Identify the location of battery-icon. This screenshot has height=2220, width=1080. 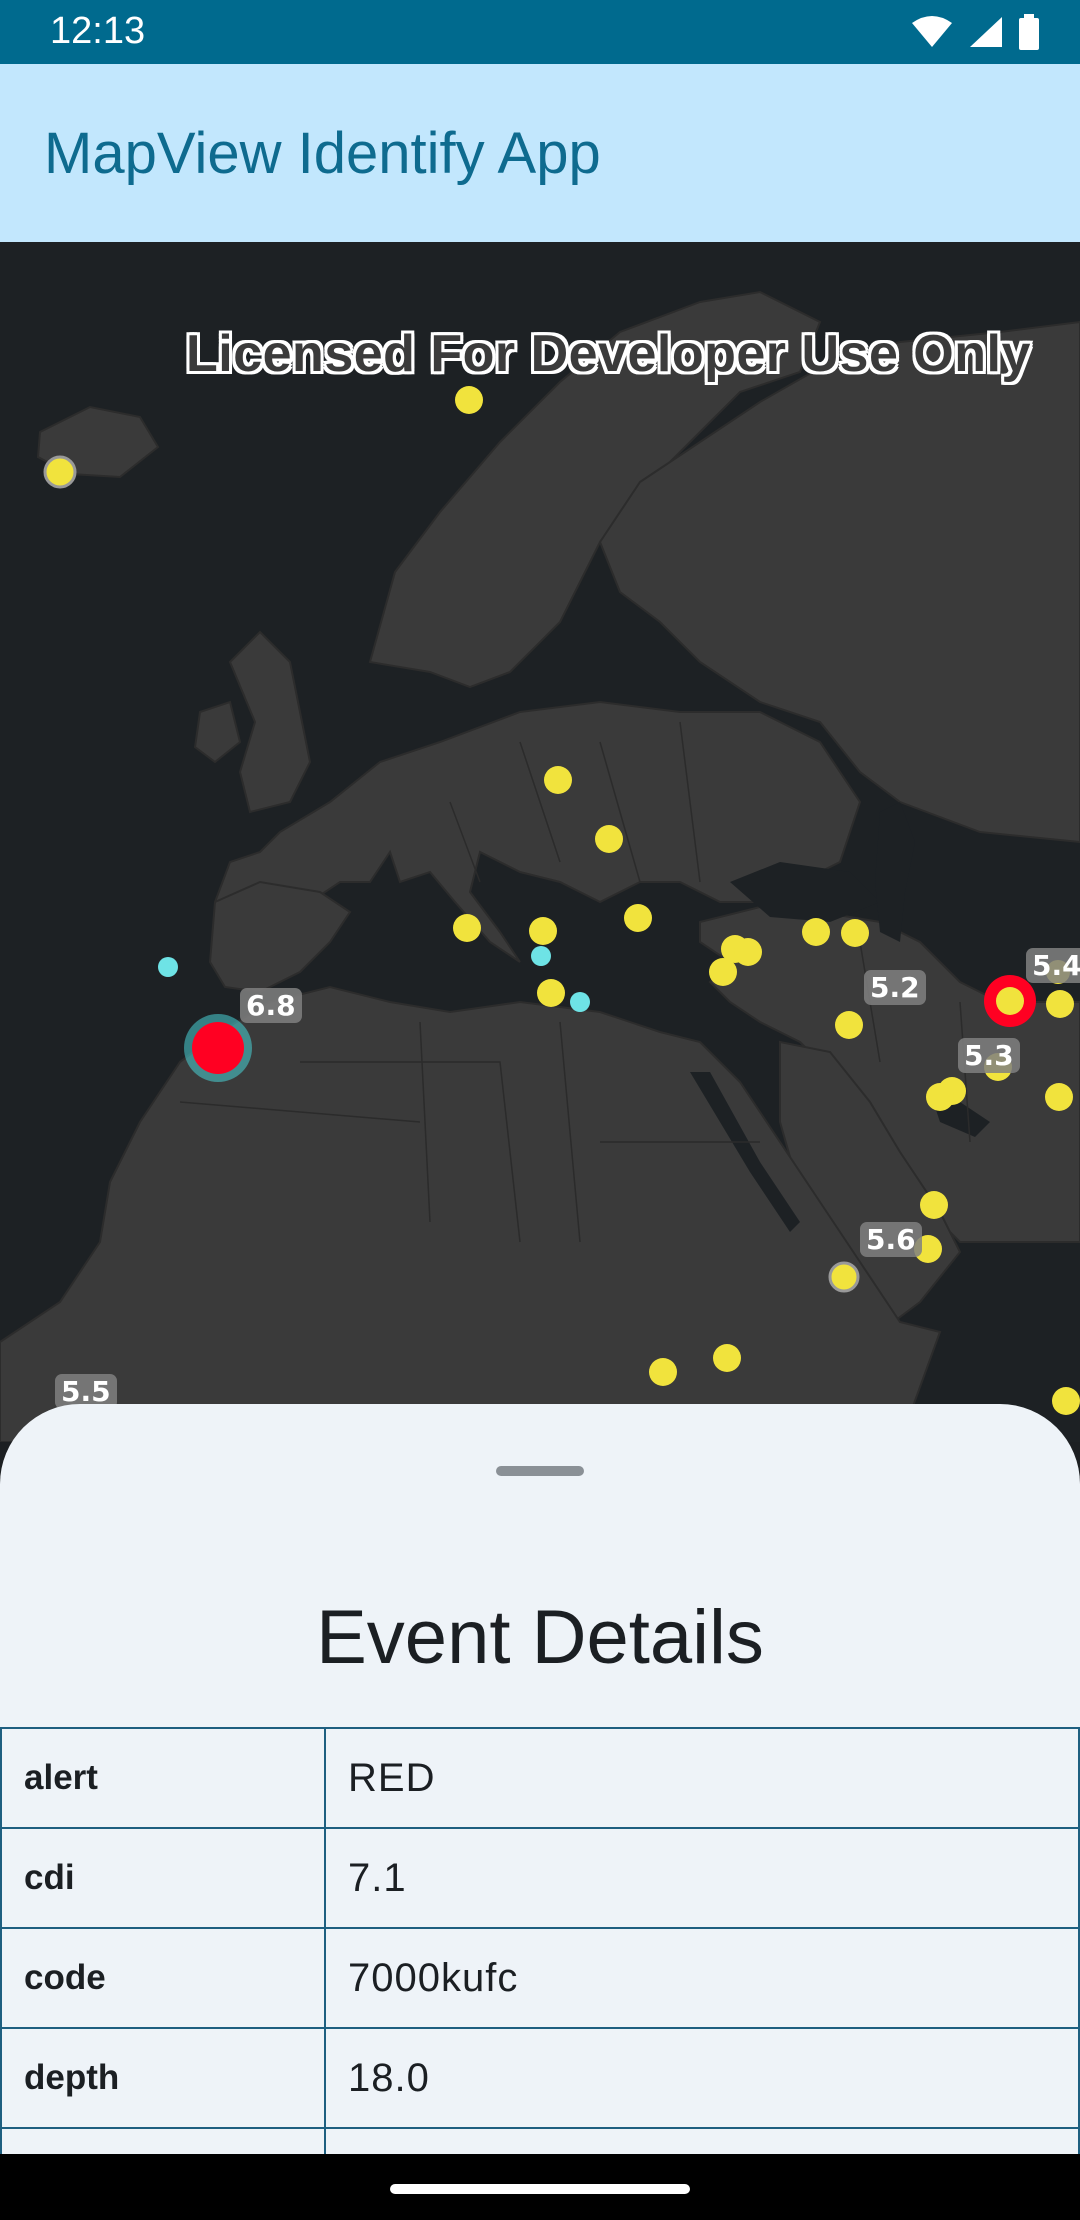
(1029, 32).